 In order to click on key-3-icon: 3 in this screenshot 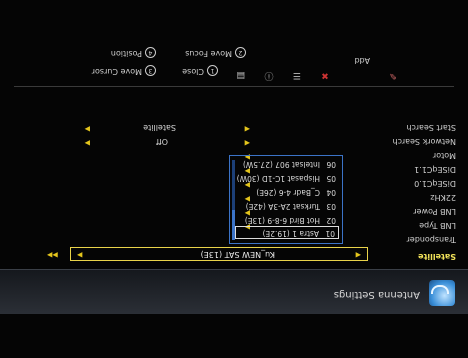, I will do `click(150, 70)`.